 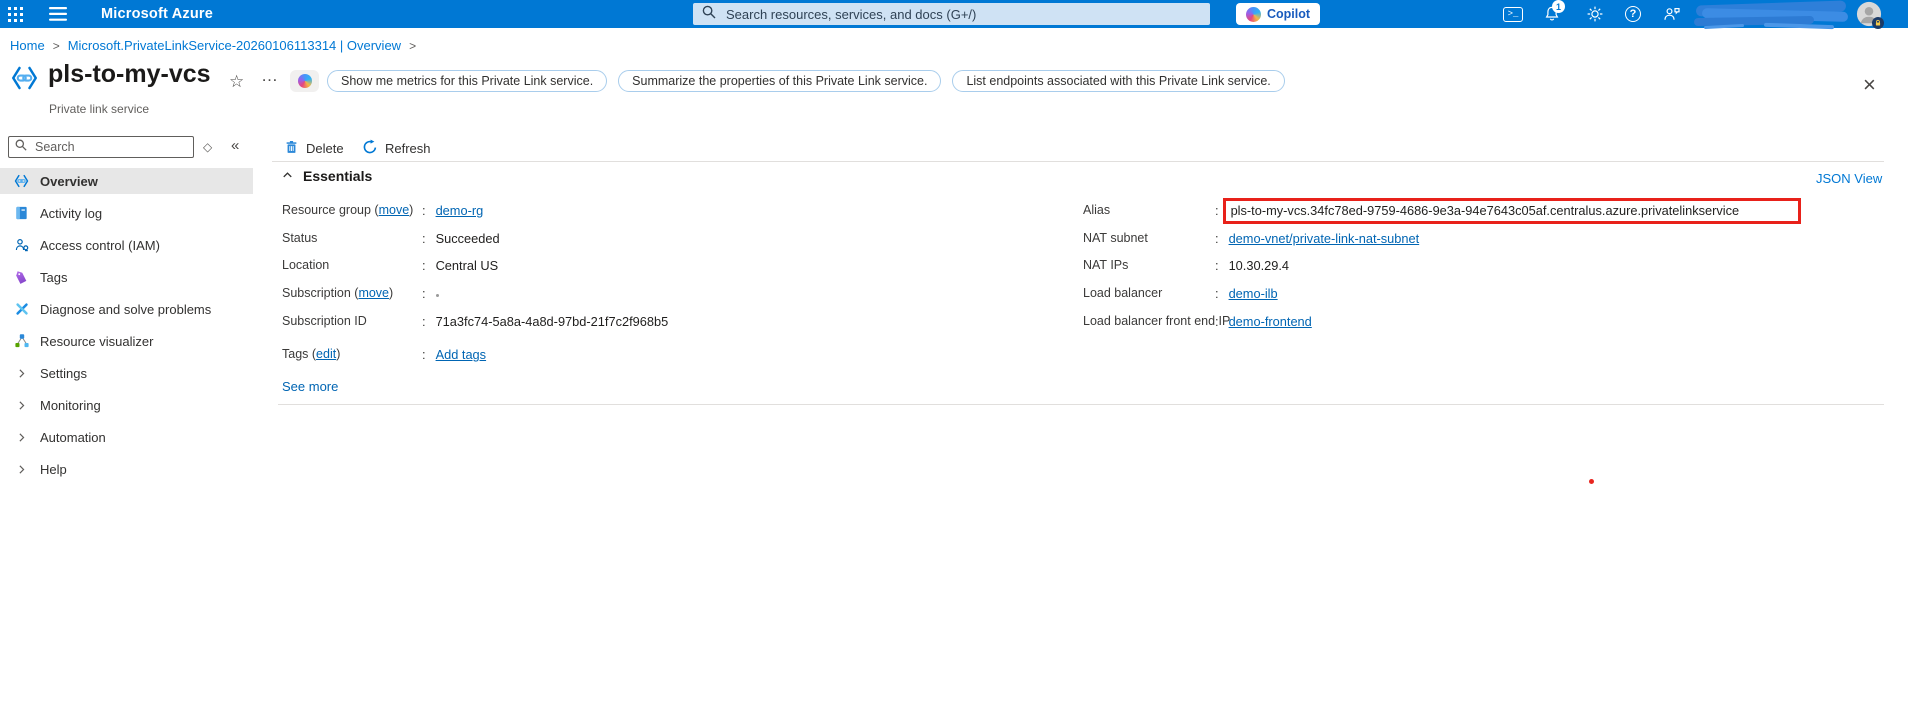 I want to click on lb-frontend-link: demo-frontend, so click(x=1270, y=321).